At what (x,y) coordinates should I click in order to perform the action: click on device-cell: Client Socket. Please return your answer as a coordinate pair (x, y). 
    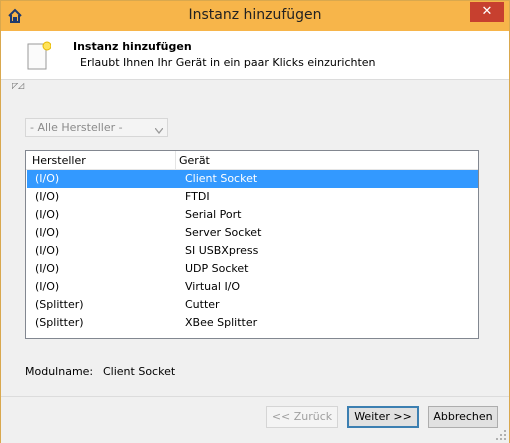
    Looking at the image, I should click on (221, 178).